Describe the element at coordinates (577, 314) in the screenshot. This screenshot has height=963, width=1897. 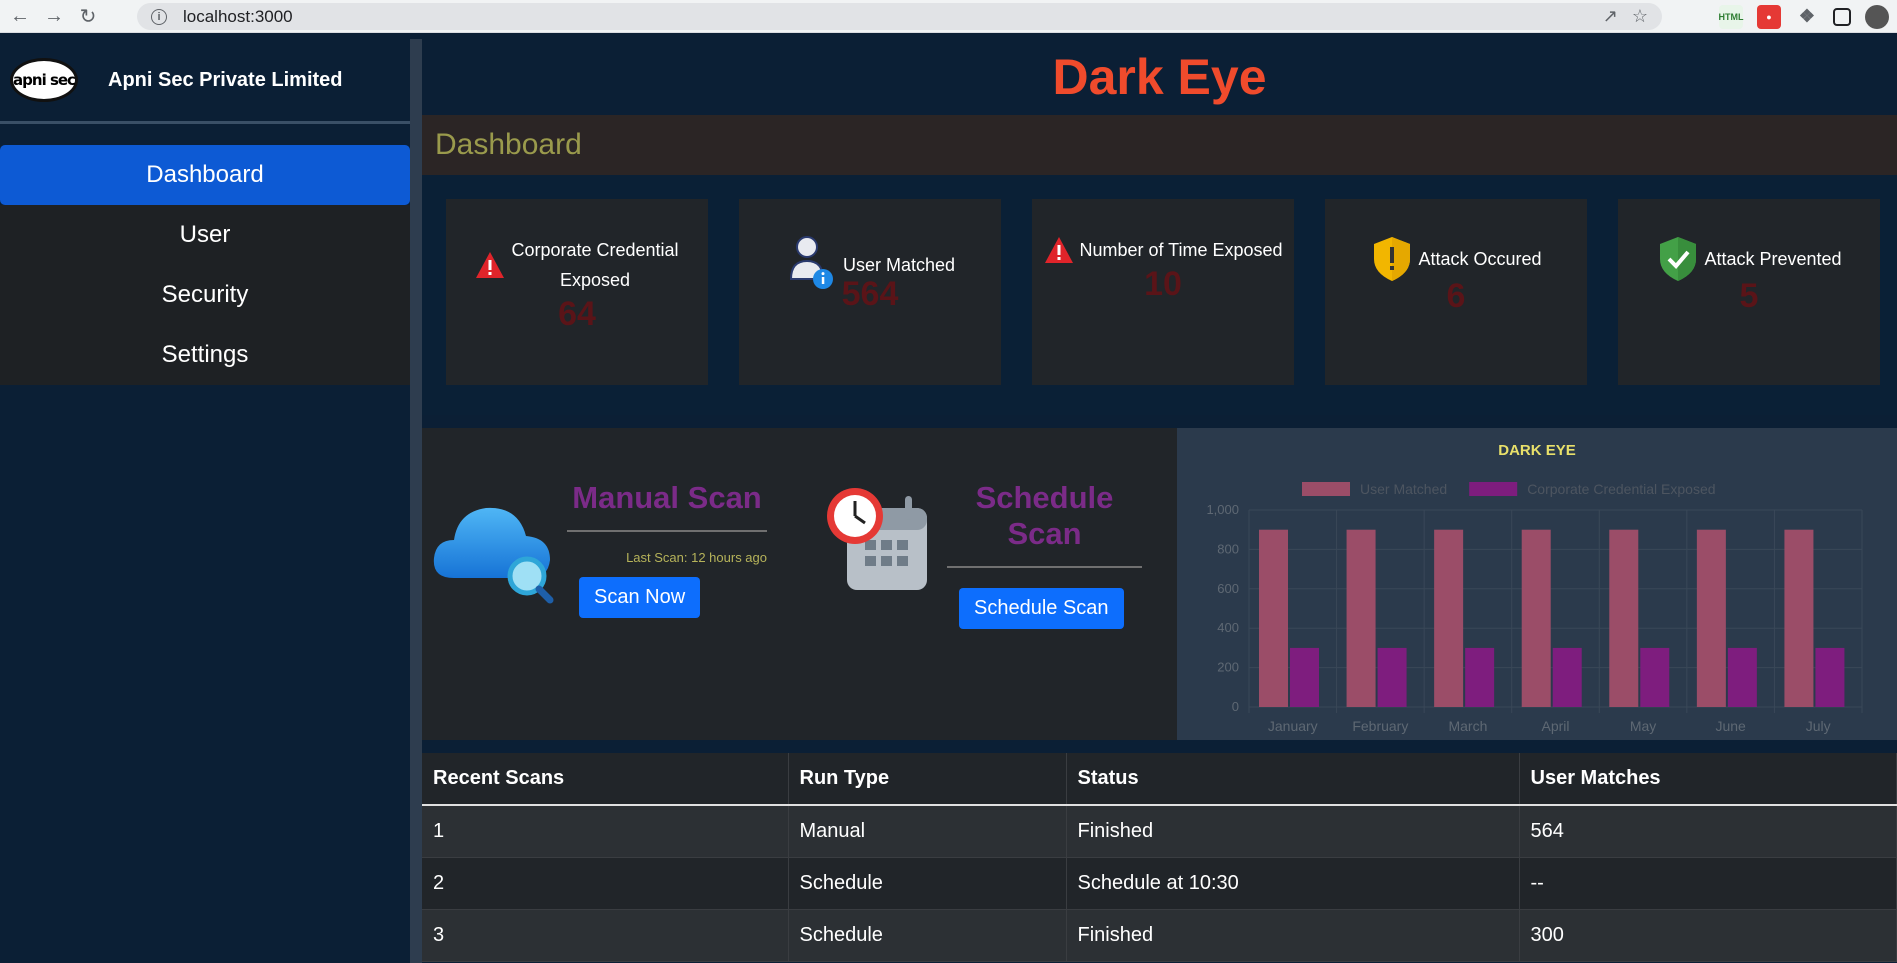
I see `card-value: 64` at that location.